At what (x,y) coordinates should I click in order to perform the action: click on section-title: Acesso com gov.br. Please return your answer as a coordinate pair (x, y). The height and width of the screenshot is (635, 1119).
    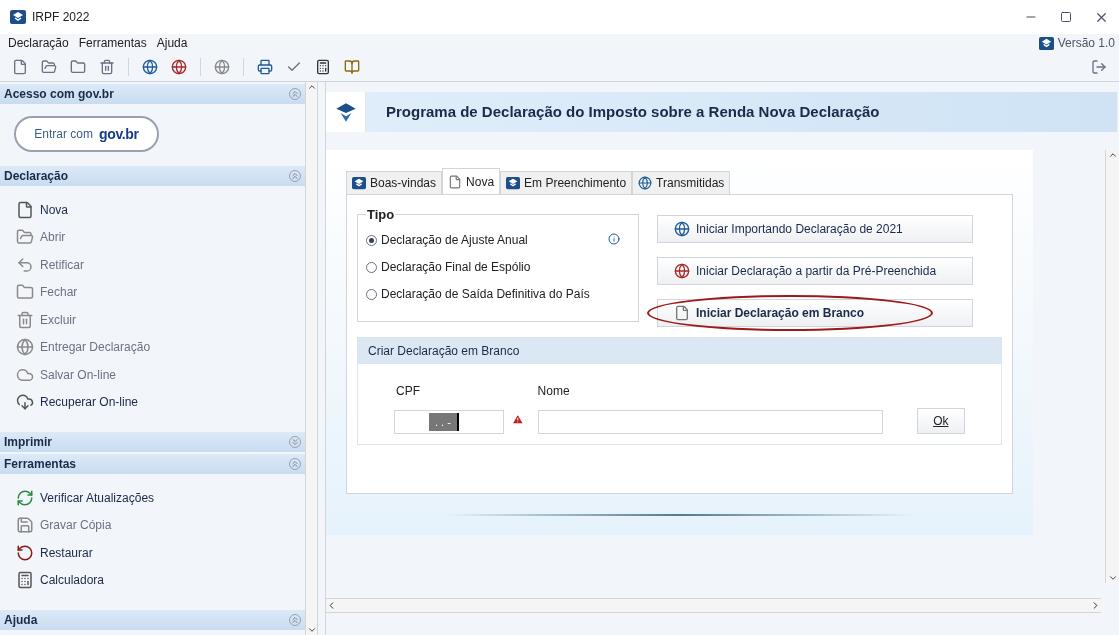
    Looking at the image, I should click on (59, 94).